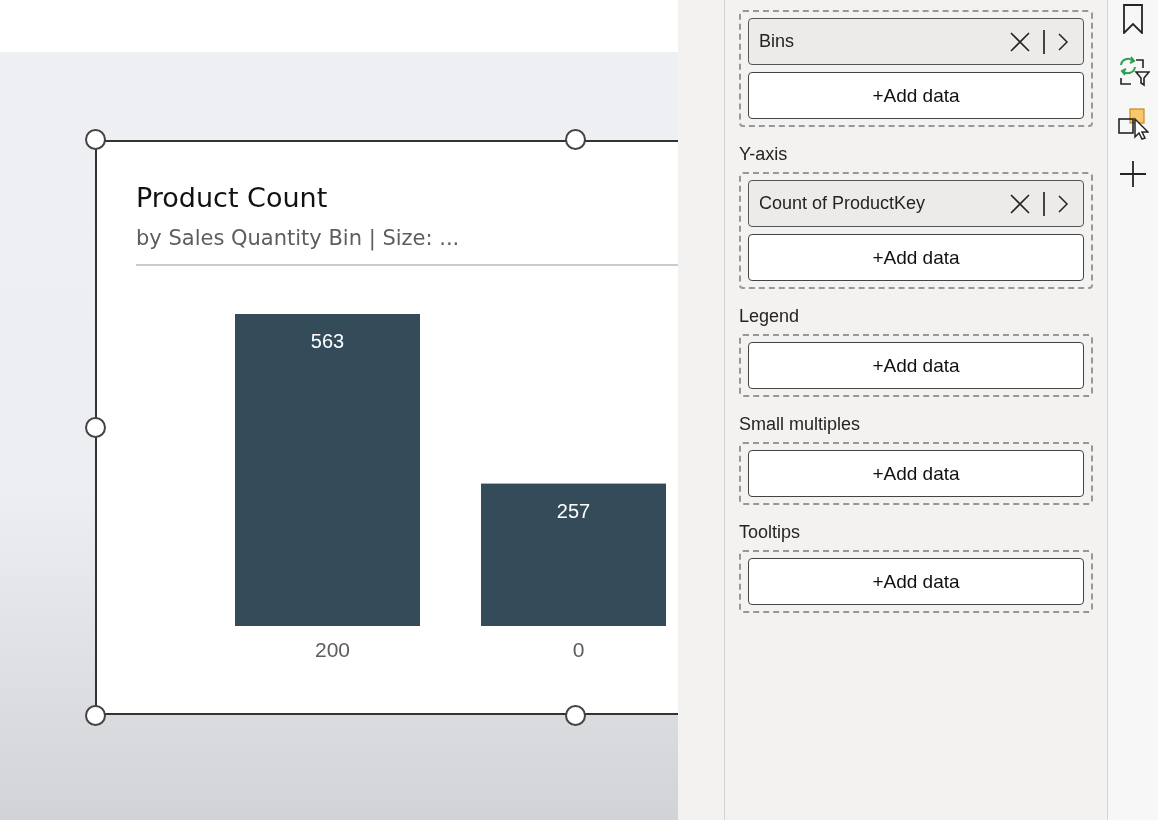 The image size is (1158, 820). What do you see at coordinates (770, 532) in the screenshot?
I see `well-label: Tooltips` at bounding box center [770, 532].